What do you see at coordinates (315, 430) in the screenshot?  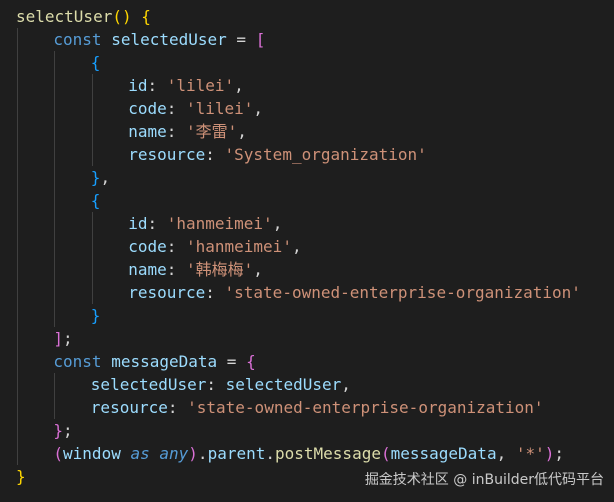 I see `code-line: };` at bounding box center [315, 430].